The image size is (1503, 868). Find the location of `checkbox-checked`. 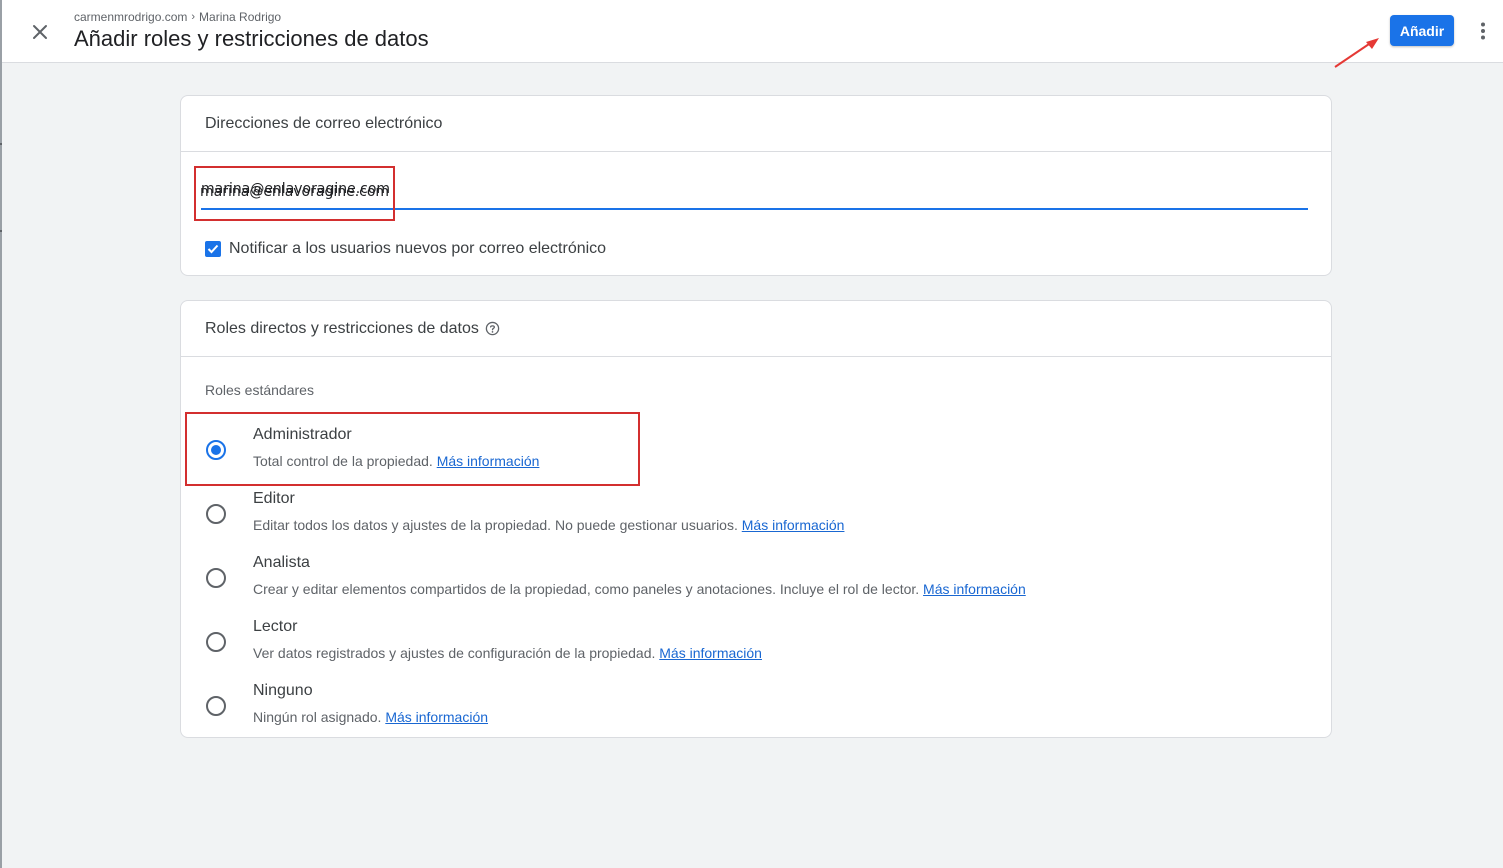

checkbox-checked is located at coordinates (213, 249).